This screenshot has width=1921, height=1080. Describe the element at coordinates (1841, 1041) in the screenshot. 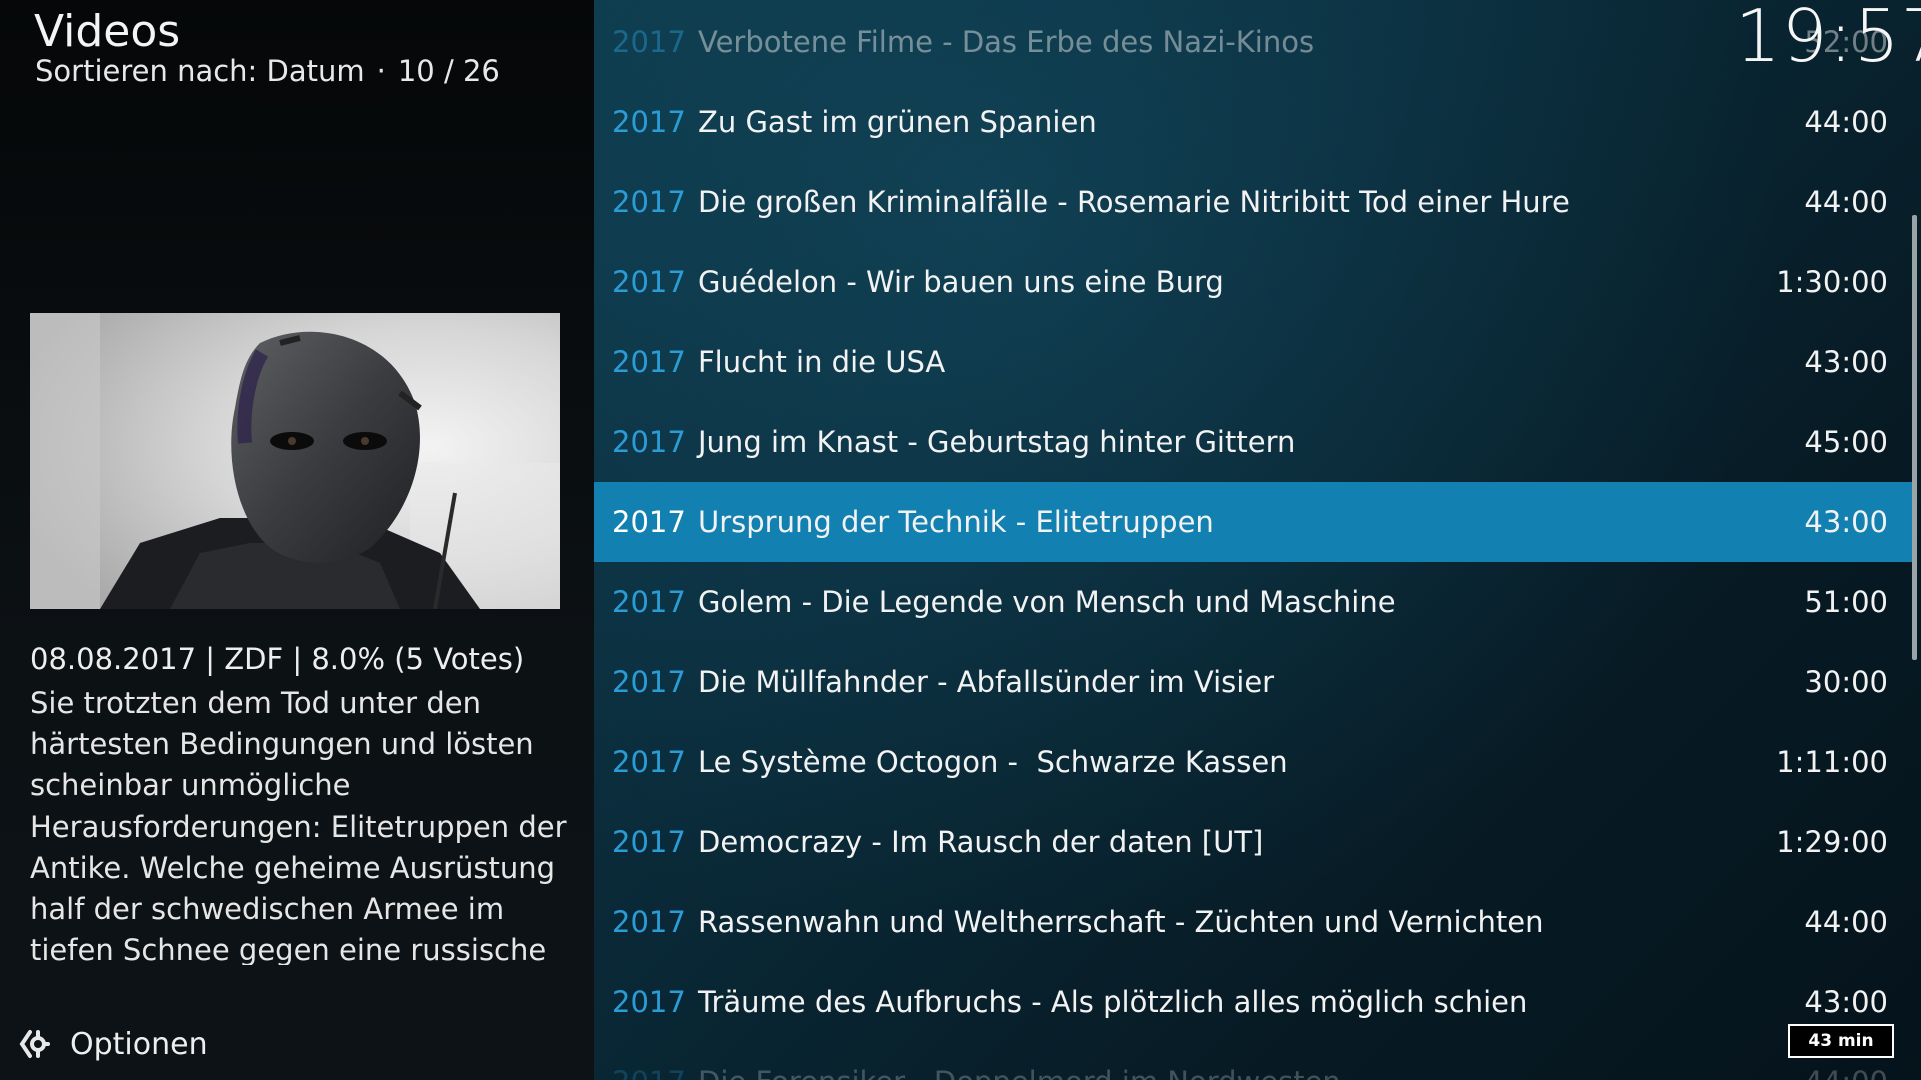

I see `duration-badge: 43 min` at that location.